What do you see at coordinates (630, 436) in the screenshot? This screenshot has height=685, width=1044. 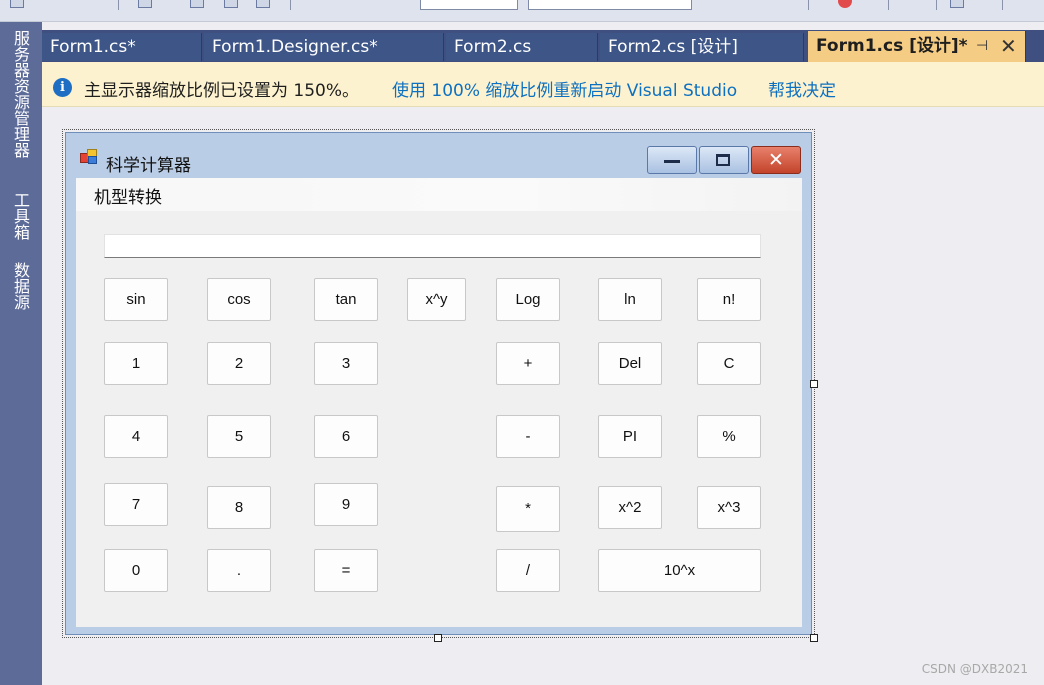 I see `button-pi: PI` at bounding box center [630, 436].